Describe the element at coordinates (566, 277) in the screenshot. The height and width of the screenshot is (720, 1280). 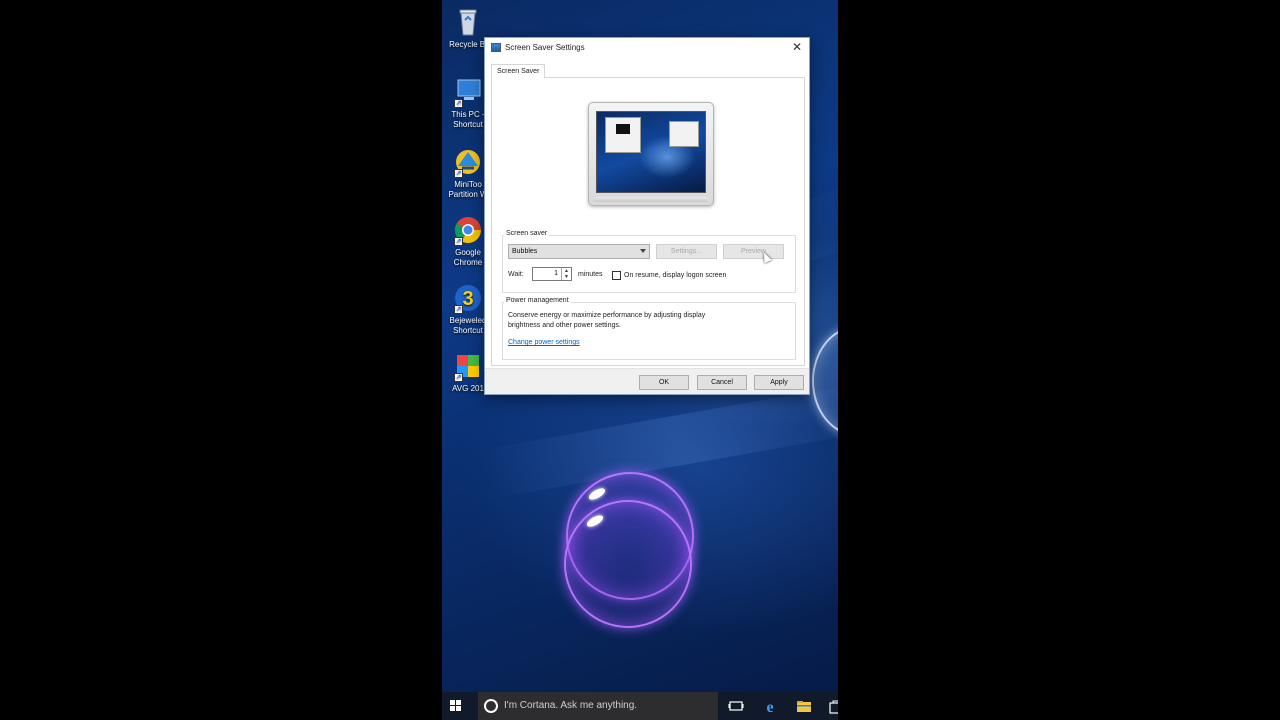
I see `spin-down-icon: ▼` at that location.